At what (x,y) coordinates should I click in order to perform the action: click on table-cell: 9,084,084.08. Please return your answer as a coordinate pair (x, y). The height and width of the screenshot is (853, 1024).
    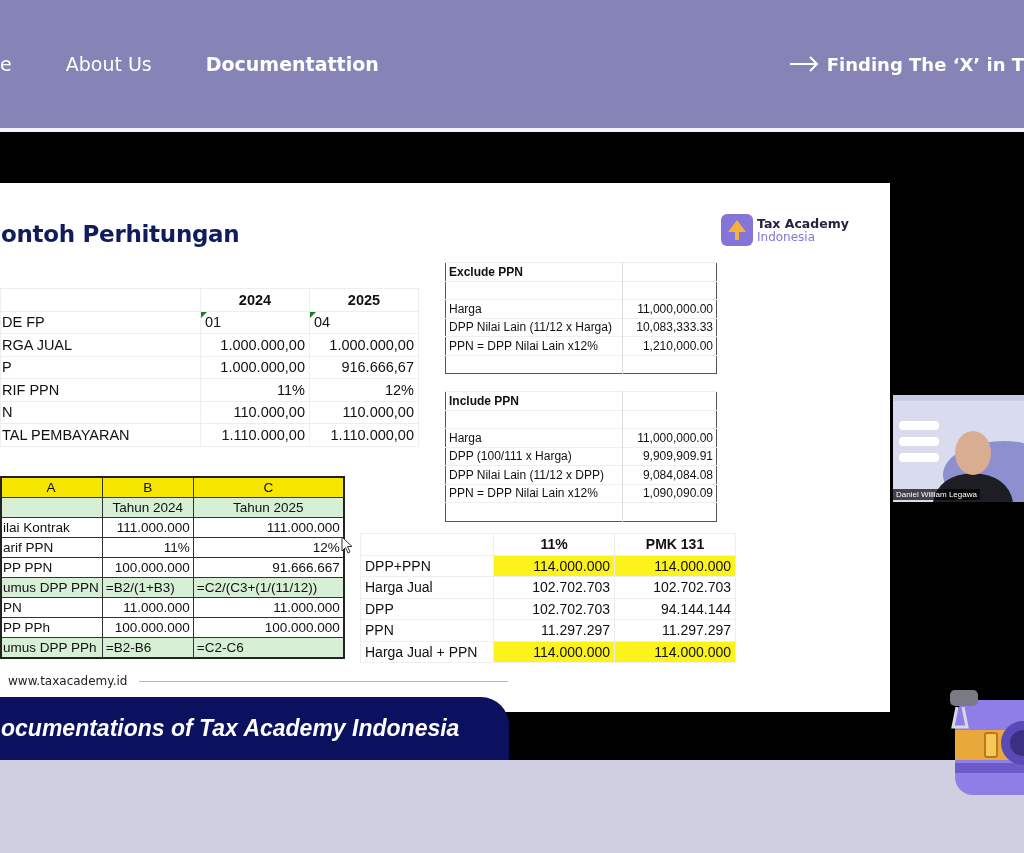
    Looking at the image, I should click on (669, 474).